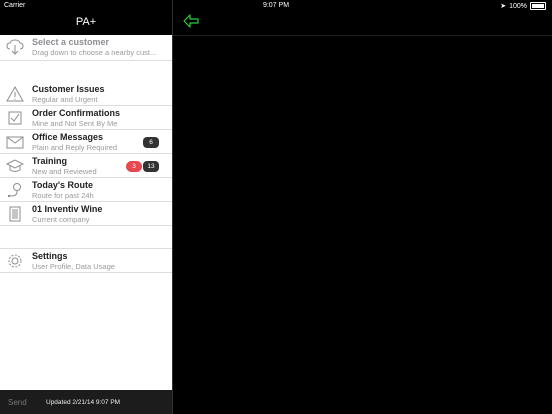 The height and width of the screenshot is (414, 552). Describe the element at coordinates (50, 256) in the screenshot. I see `sidebar-item-label: Settings` at that location.